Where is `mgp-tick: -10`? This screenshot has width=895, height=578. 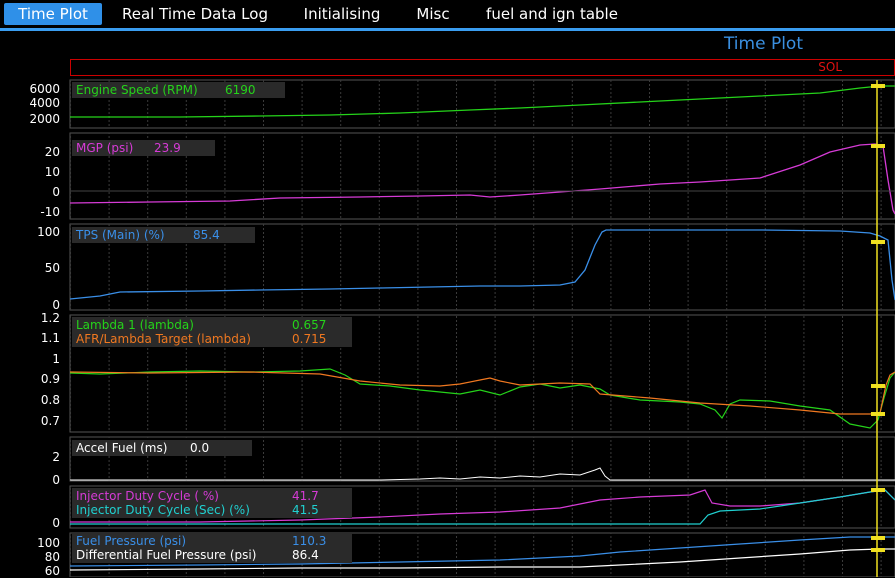
mgp-tick: -10 is located at coordinates (50, 212).